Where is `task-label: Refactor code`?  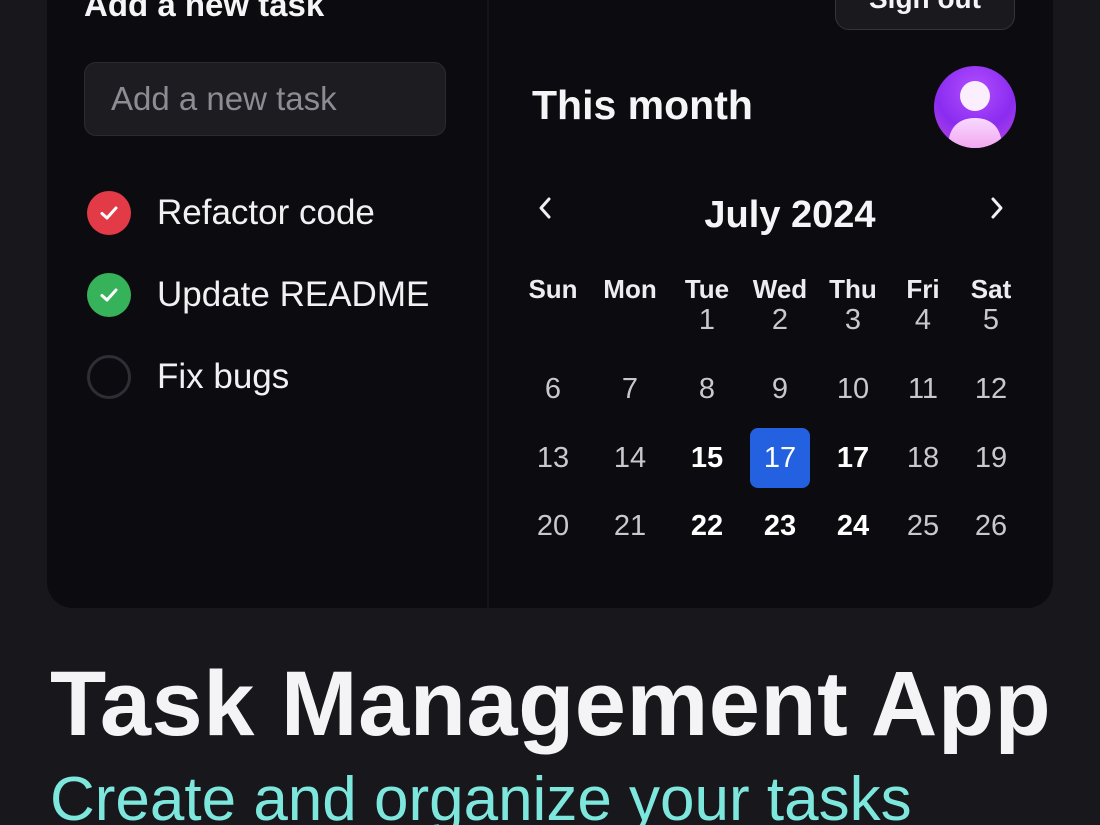 task-label: Refactor code is located at coordinates (266, 212).